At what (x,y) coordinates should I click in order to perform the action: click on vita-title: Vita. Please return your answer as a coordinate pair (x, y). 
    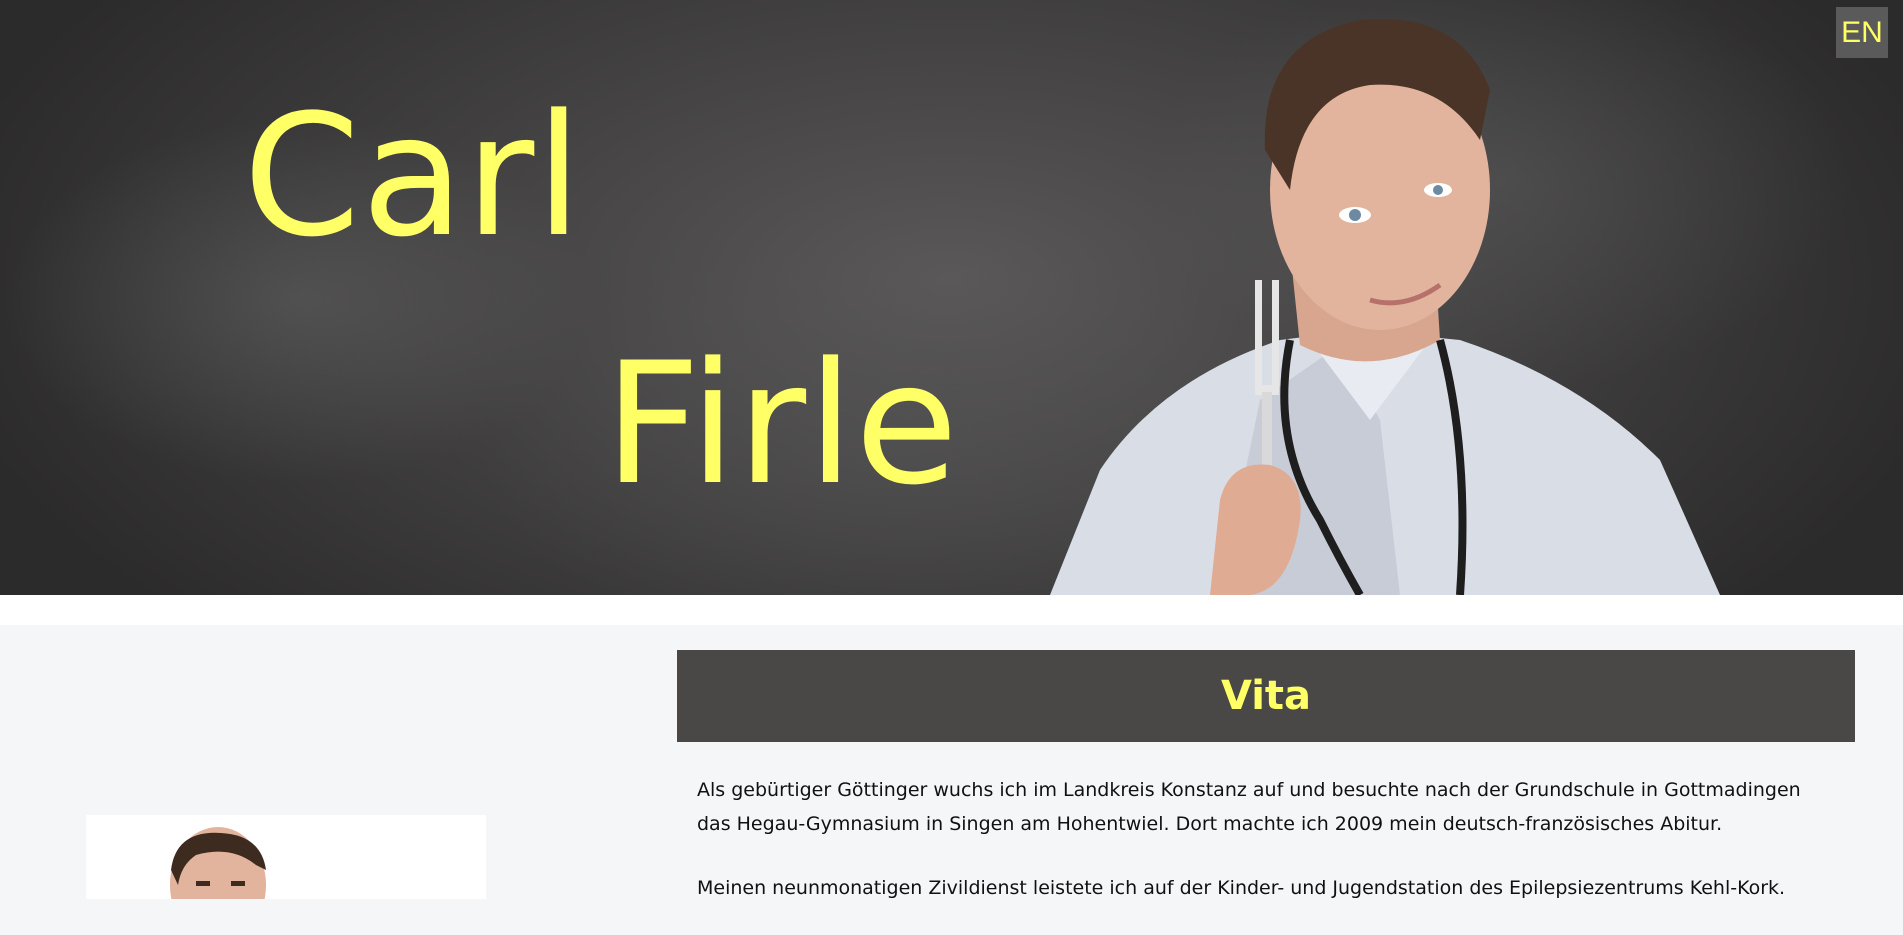
    Looking at the image, I should click on (1266, 696).